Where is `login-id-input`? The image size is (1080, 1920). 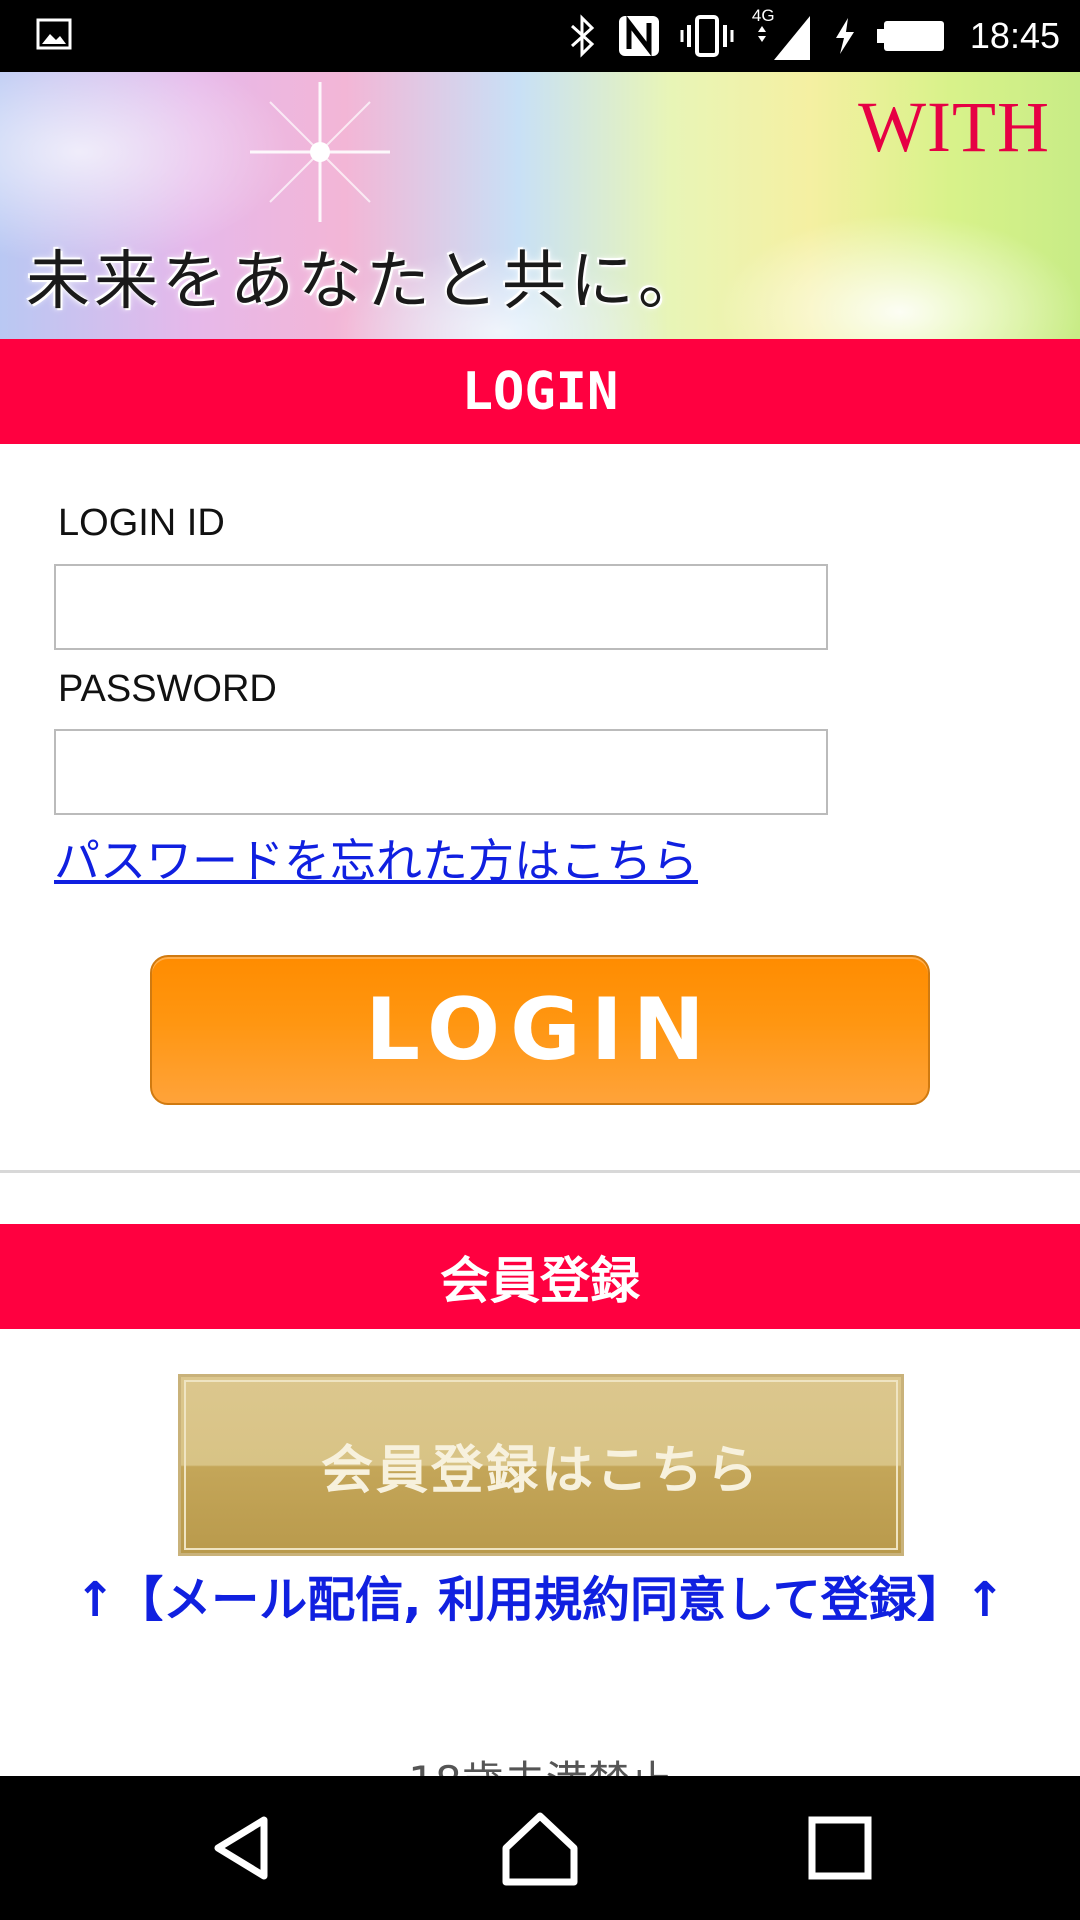
login-id-input is located at coordinates (441, 607).